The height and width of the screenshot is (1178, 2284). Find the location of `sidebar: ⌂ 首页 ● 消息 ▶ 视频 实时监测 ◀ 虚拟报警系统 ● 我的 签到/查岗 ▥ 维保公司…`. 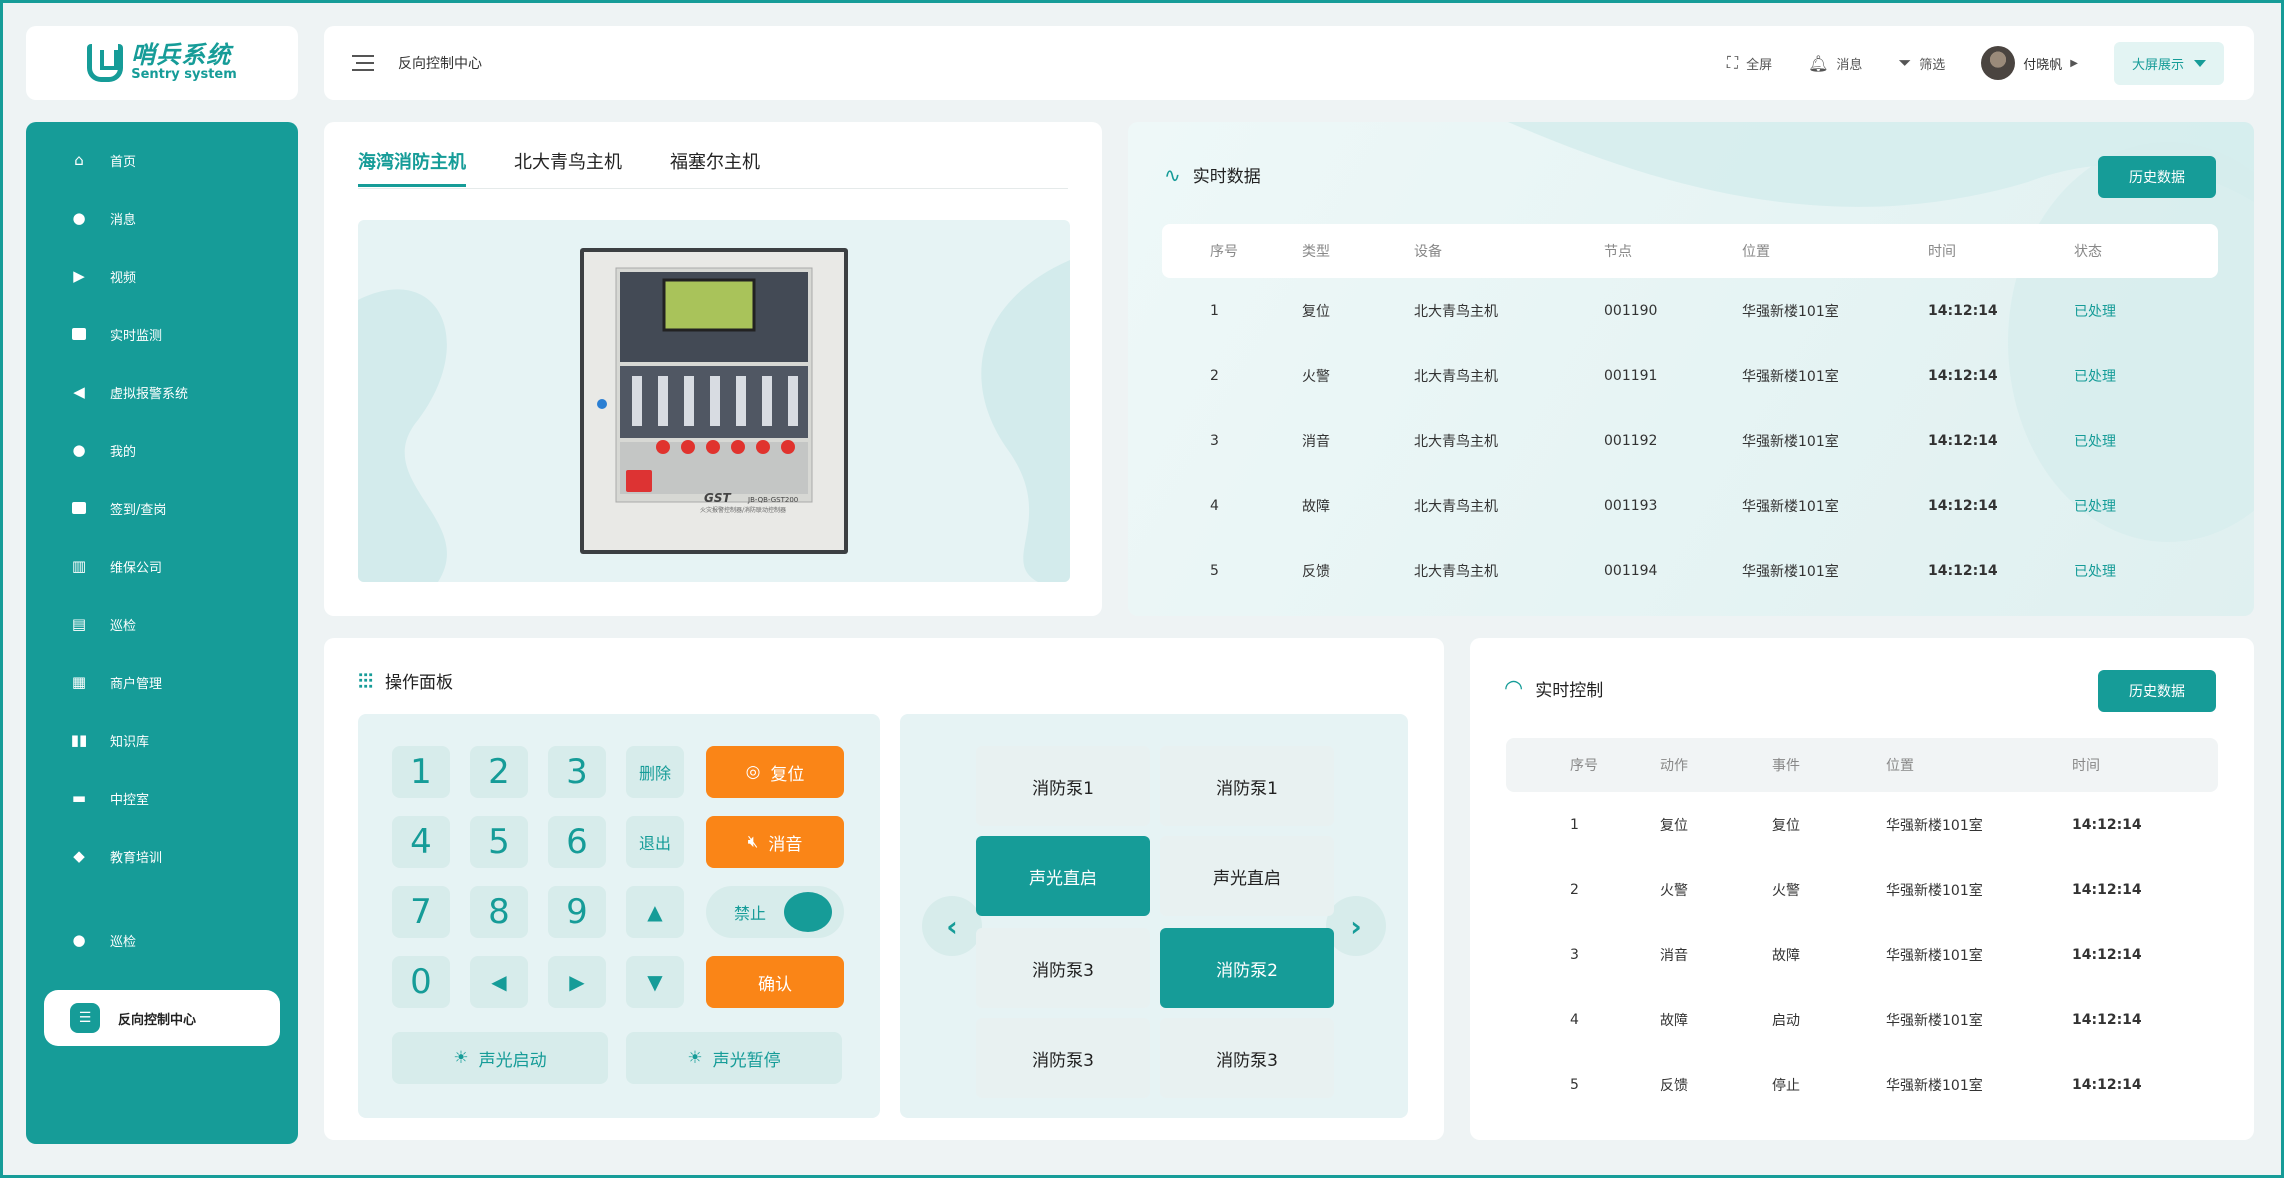

sidebar: ⌂ 首页 ● 消息 ▶ 视频 实时监测 ◀ 虚拟报警系统 ● 我的 签到/查岗 ▥ 维保公司… is located at coordinates (162, 633).